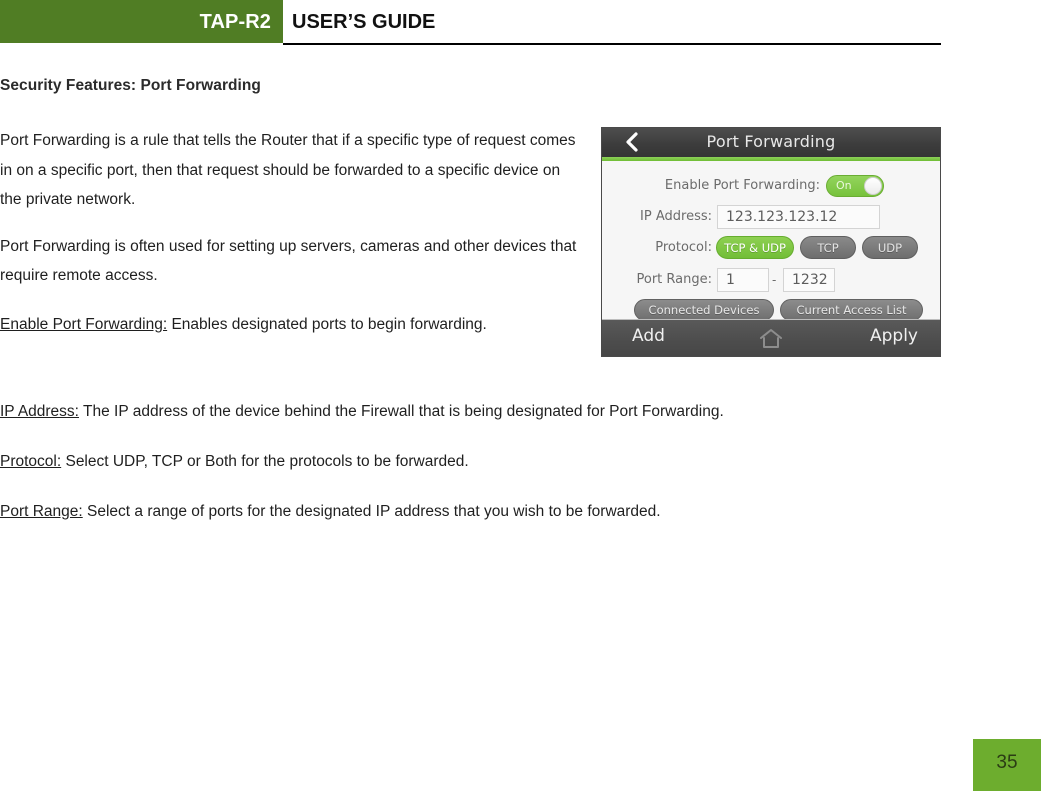 This screenshot has width=1041, height=791. I want to click on protocol-option-tcp: TCP, so click(828, 247).